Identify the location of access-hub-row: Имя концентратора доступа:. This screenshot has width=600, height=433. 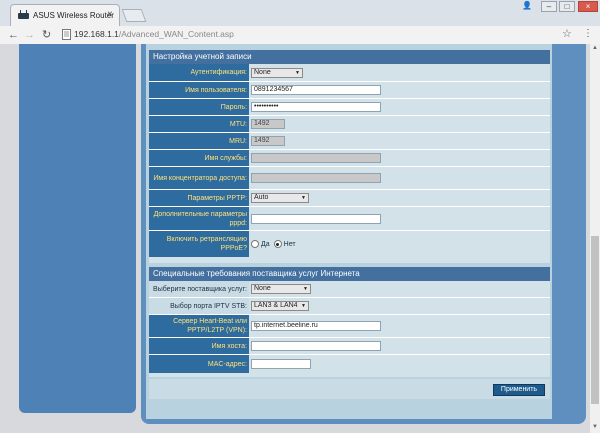
(349, 178).